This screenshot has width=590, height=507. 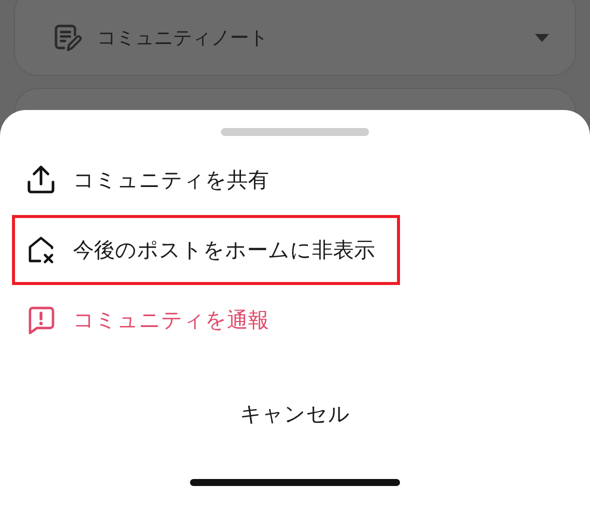 What do you see at coordinates (206, 250) in the screenshot?
I see `menu-item: 今後のポストをホームに非表示` at bounding box center [206, 250].